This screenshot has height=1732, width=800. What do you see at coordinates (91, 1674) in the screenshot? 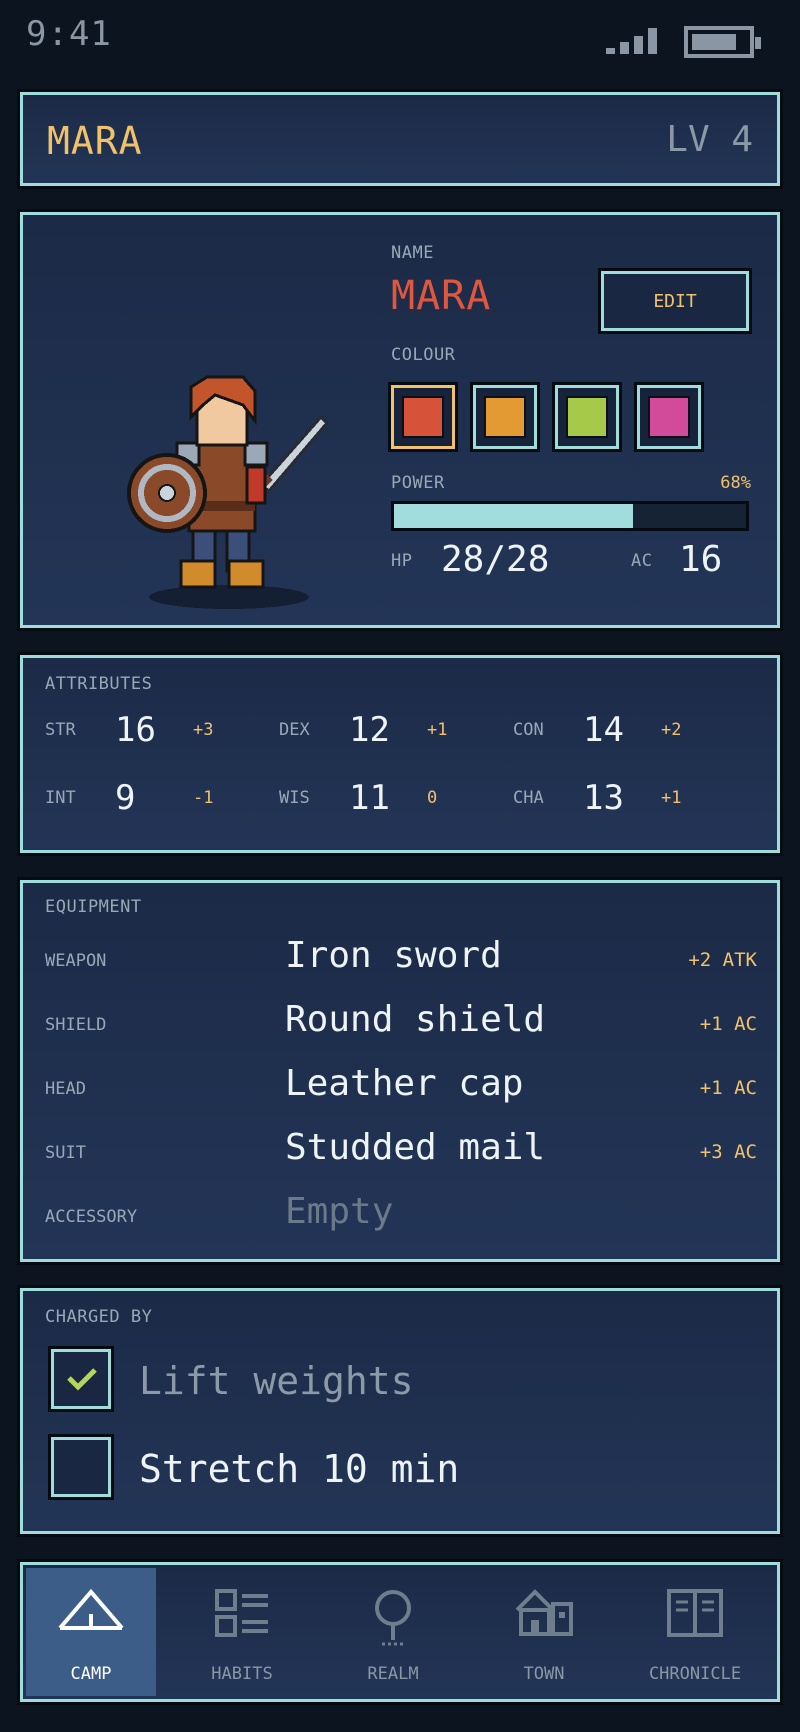
I see `nav-label: CAMP` at bounding box center [91, 1674].